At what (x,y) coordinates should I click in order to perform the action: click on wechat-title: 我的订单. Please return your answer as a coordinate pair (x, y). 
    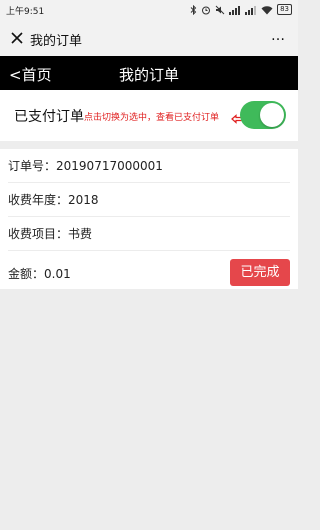
    Looking at the image, I should click on (56, 41).